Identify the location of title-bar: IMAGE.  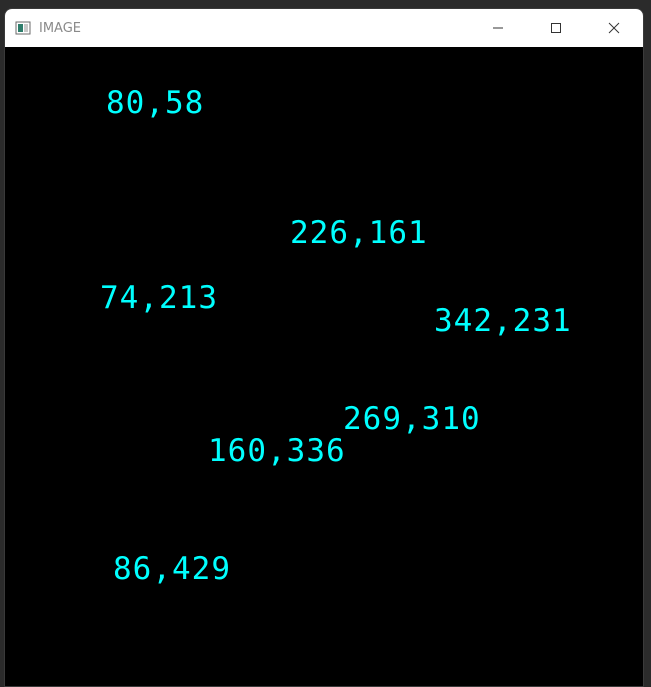
(324, 28).